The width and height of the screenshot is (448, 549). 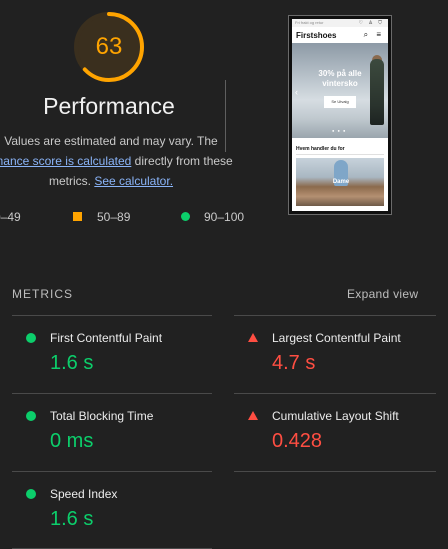 I want to click on legend-pass-range: 90–100, so click(x=224, y=217).